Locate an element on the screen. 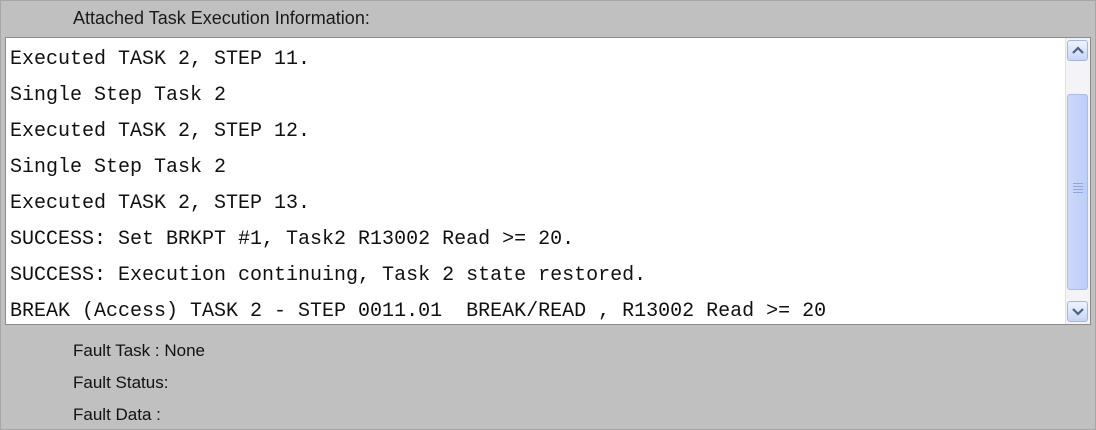 The width and height of the screenshot is (1096, 430). scroll-up-arrow-icon is located at coordinates (1078, 50).